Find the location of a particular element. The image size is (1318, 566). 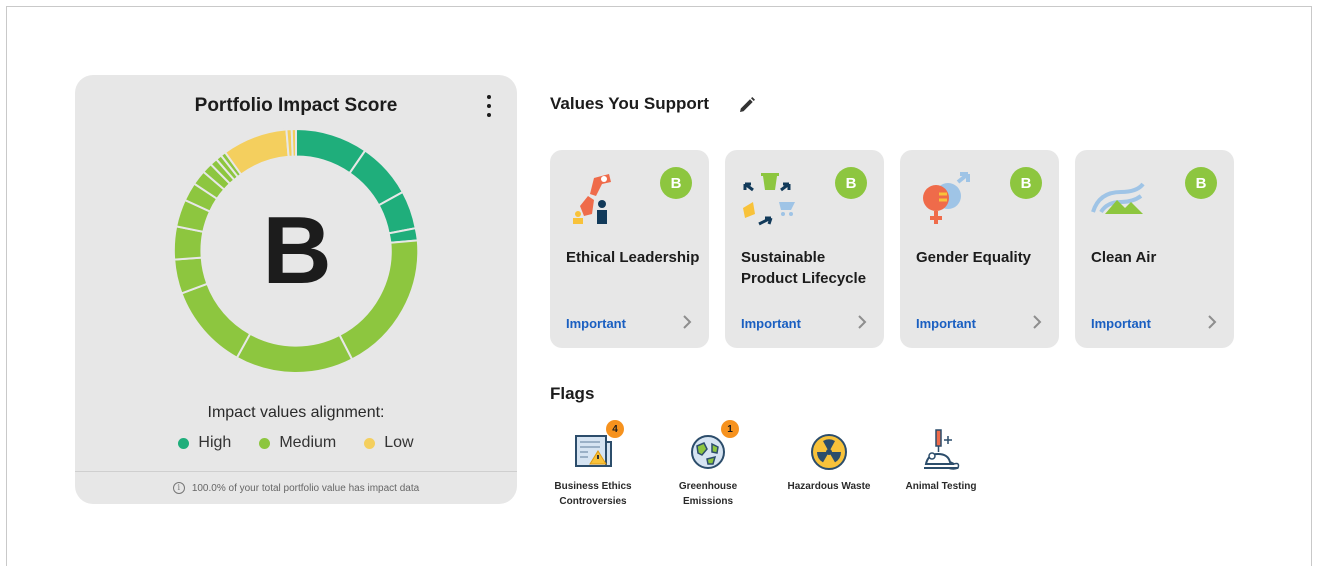

flag-icon-wrapper: 1 is located at coordinates (712, 447).